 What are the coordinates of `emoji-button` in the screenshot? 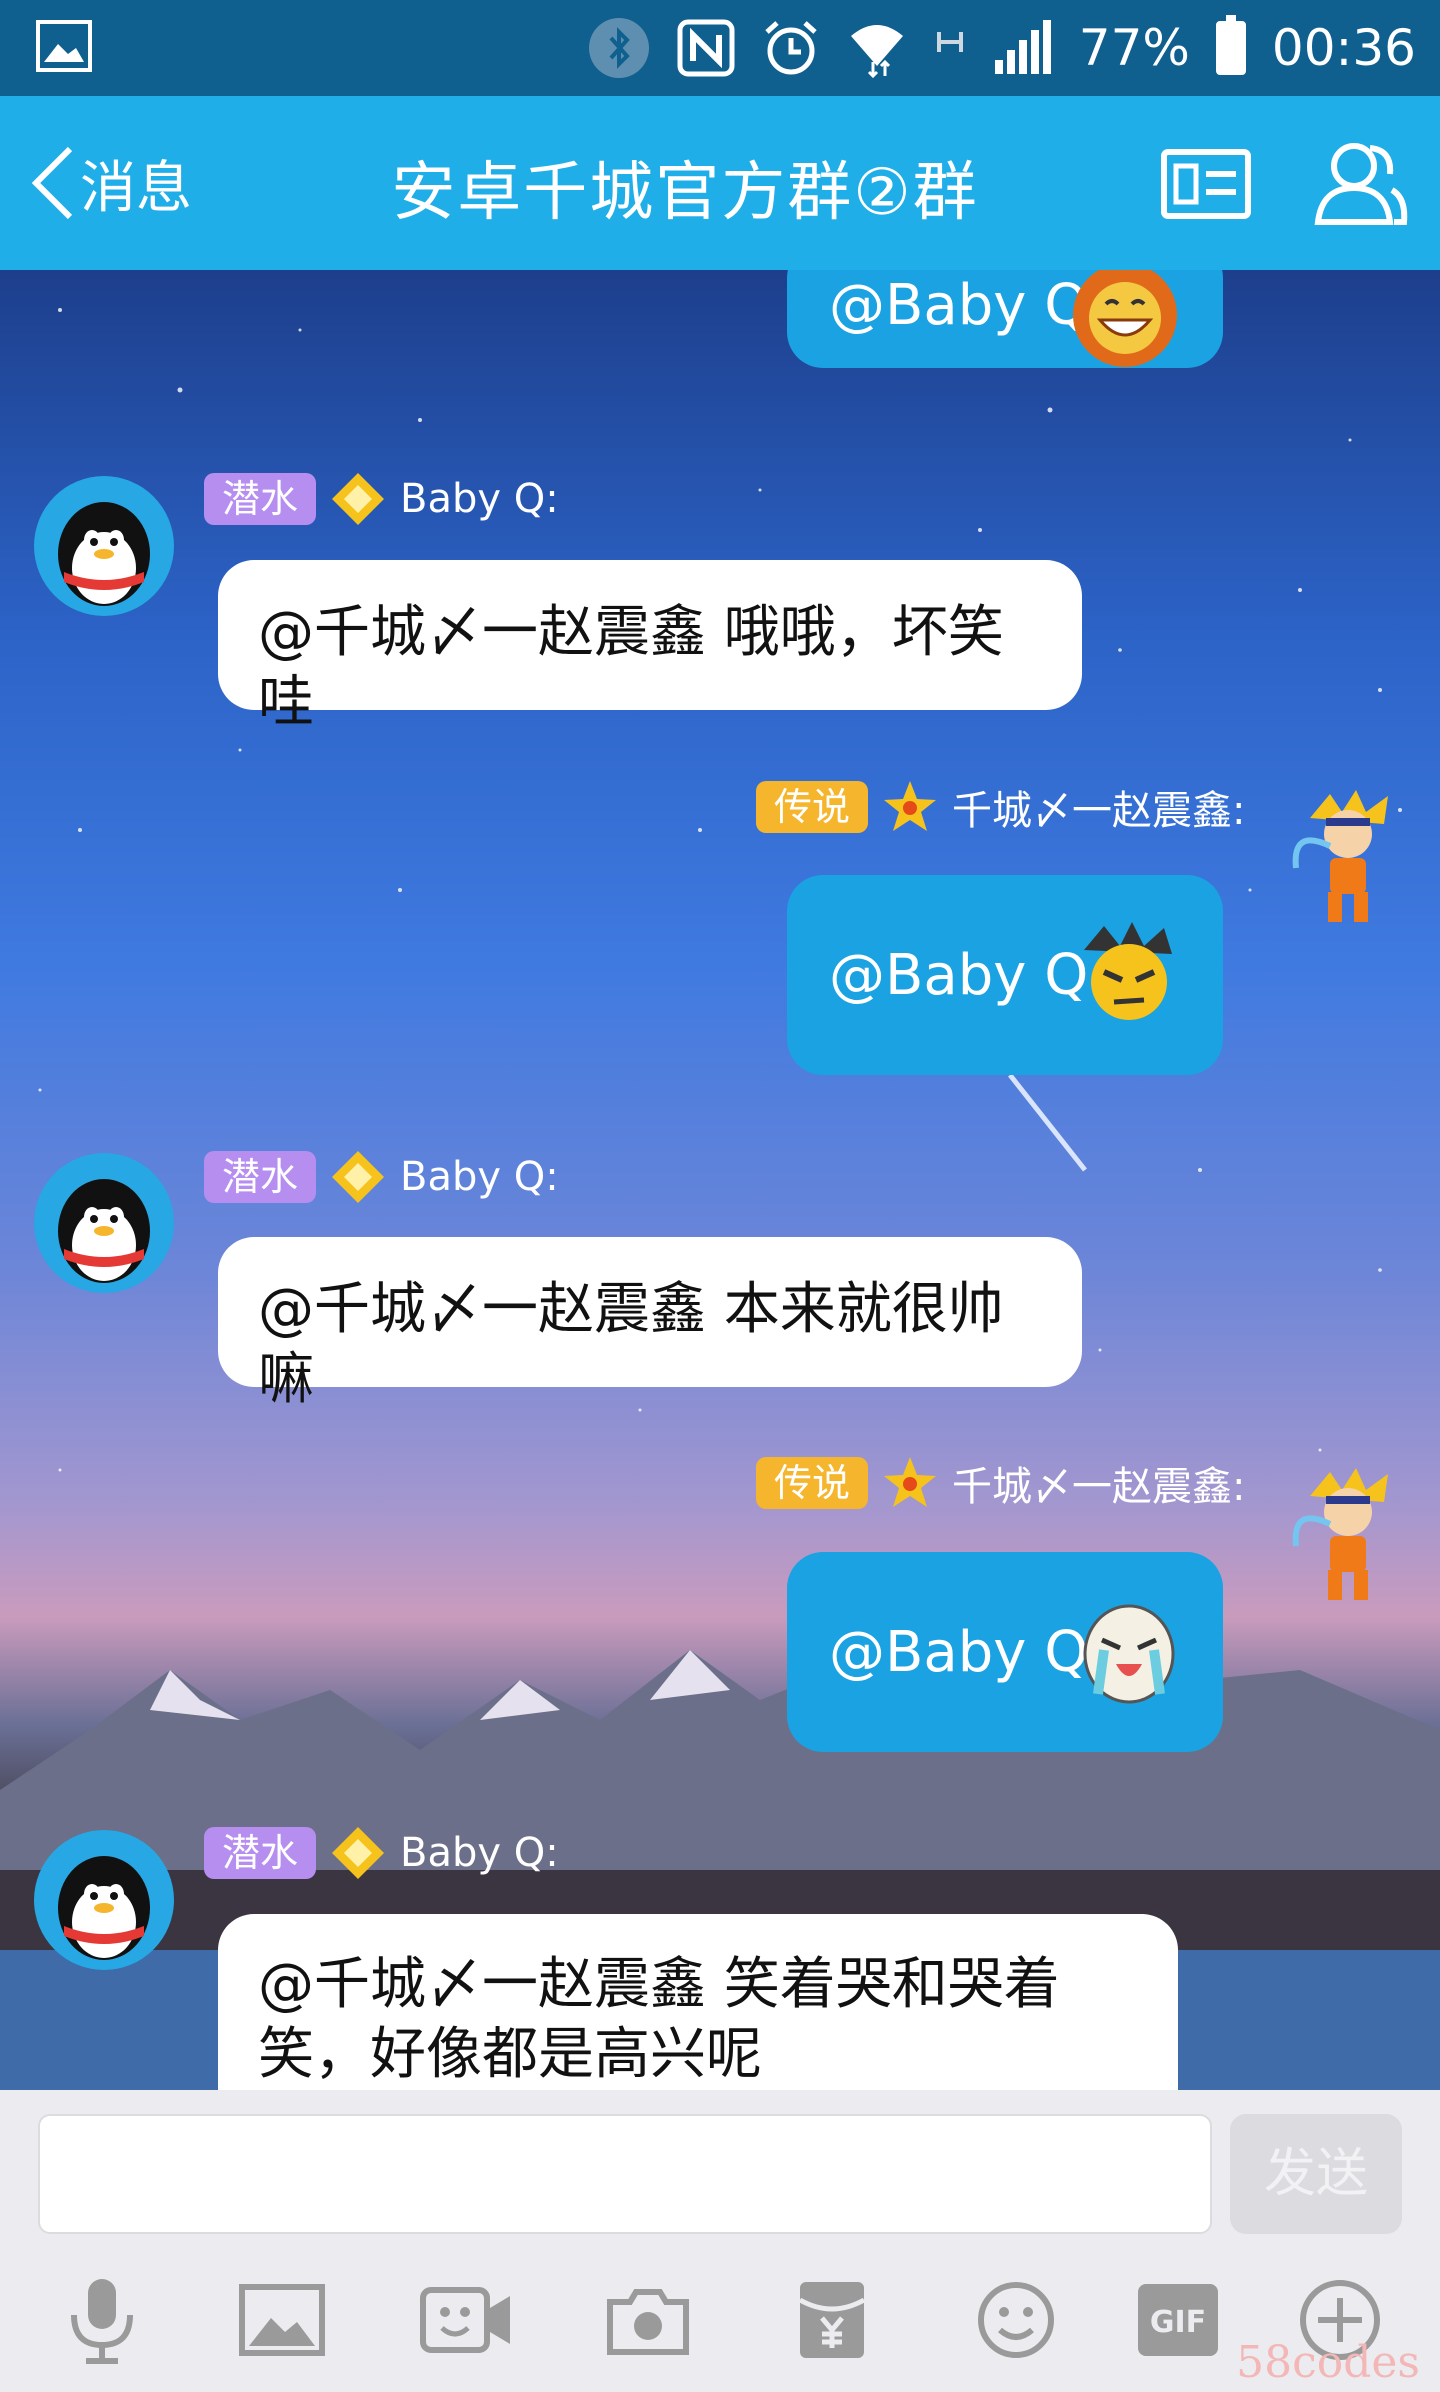 It's located at (1016, 2320).